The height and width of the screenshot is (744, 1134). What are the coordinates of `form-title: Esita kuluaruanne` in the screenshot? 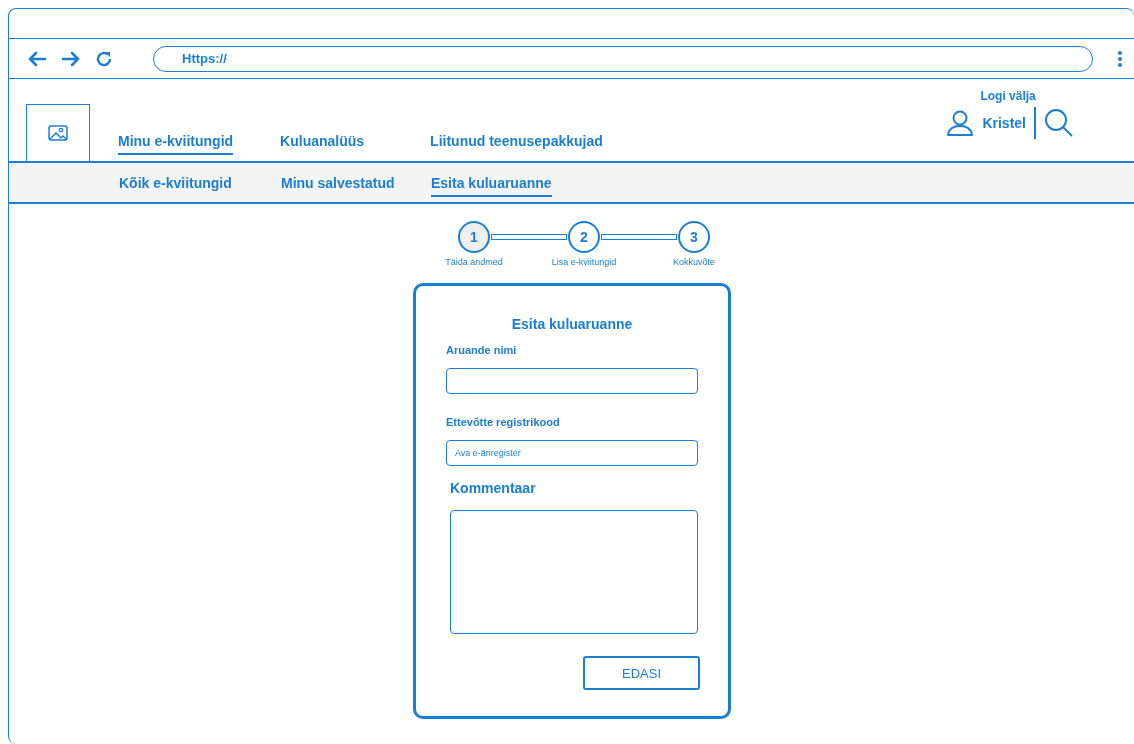 It's located at (572, 324).